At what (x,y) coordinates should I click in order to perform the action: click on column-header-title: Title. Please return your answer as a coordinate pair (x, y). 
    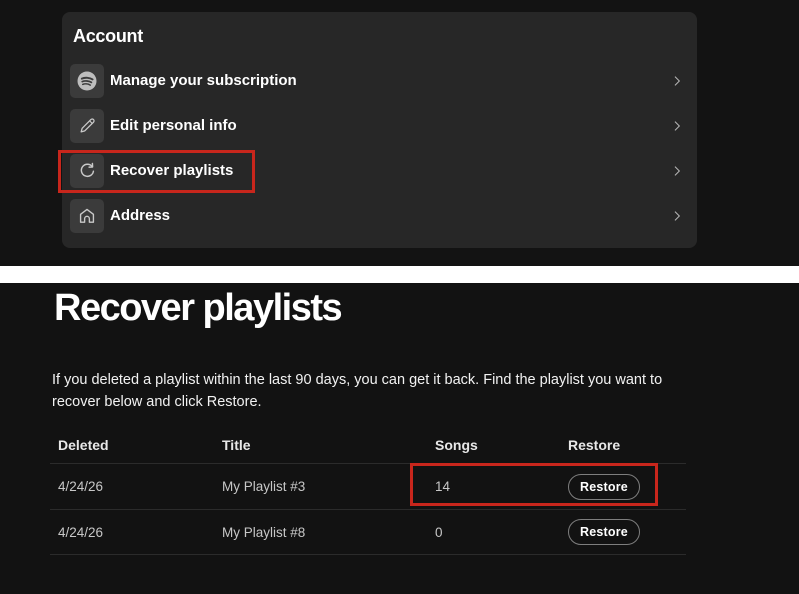
    Looking at the image, I should click on (236, 445).